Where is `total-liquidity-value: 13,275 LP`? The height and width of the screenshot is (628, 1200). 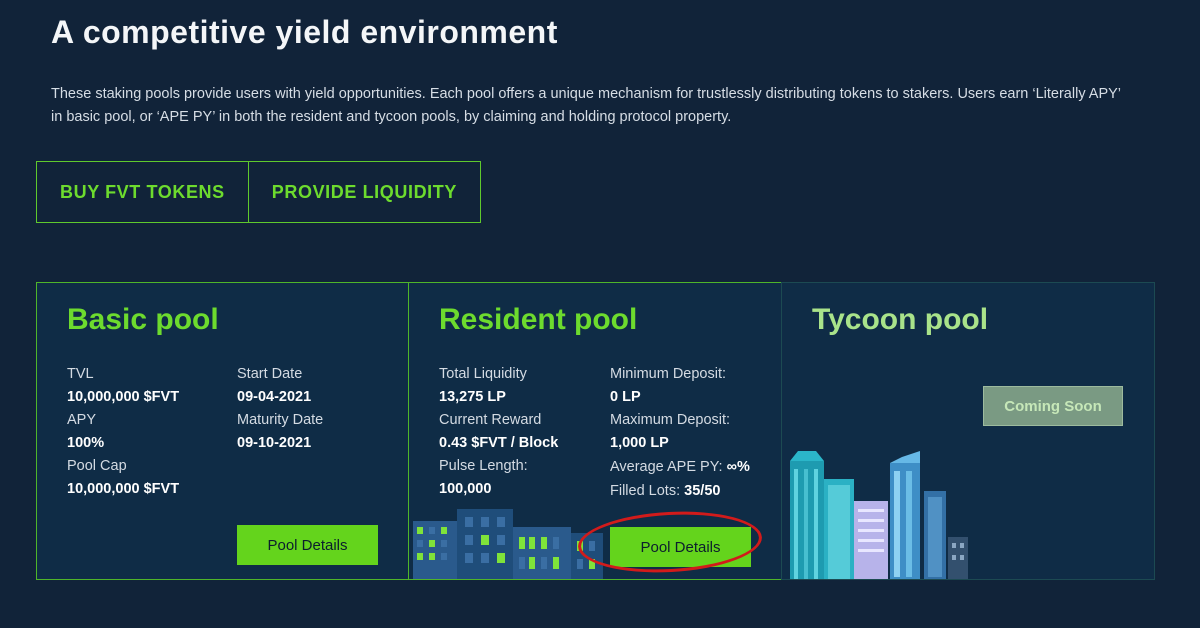
total-liquidity-value: 13,275 LP is located at coordinates (472, 397).